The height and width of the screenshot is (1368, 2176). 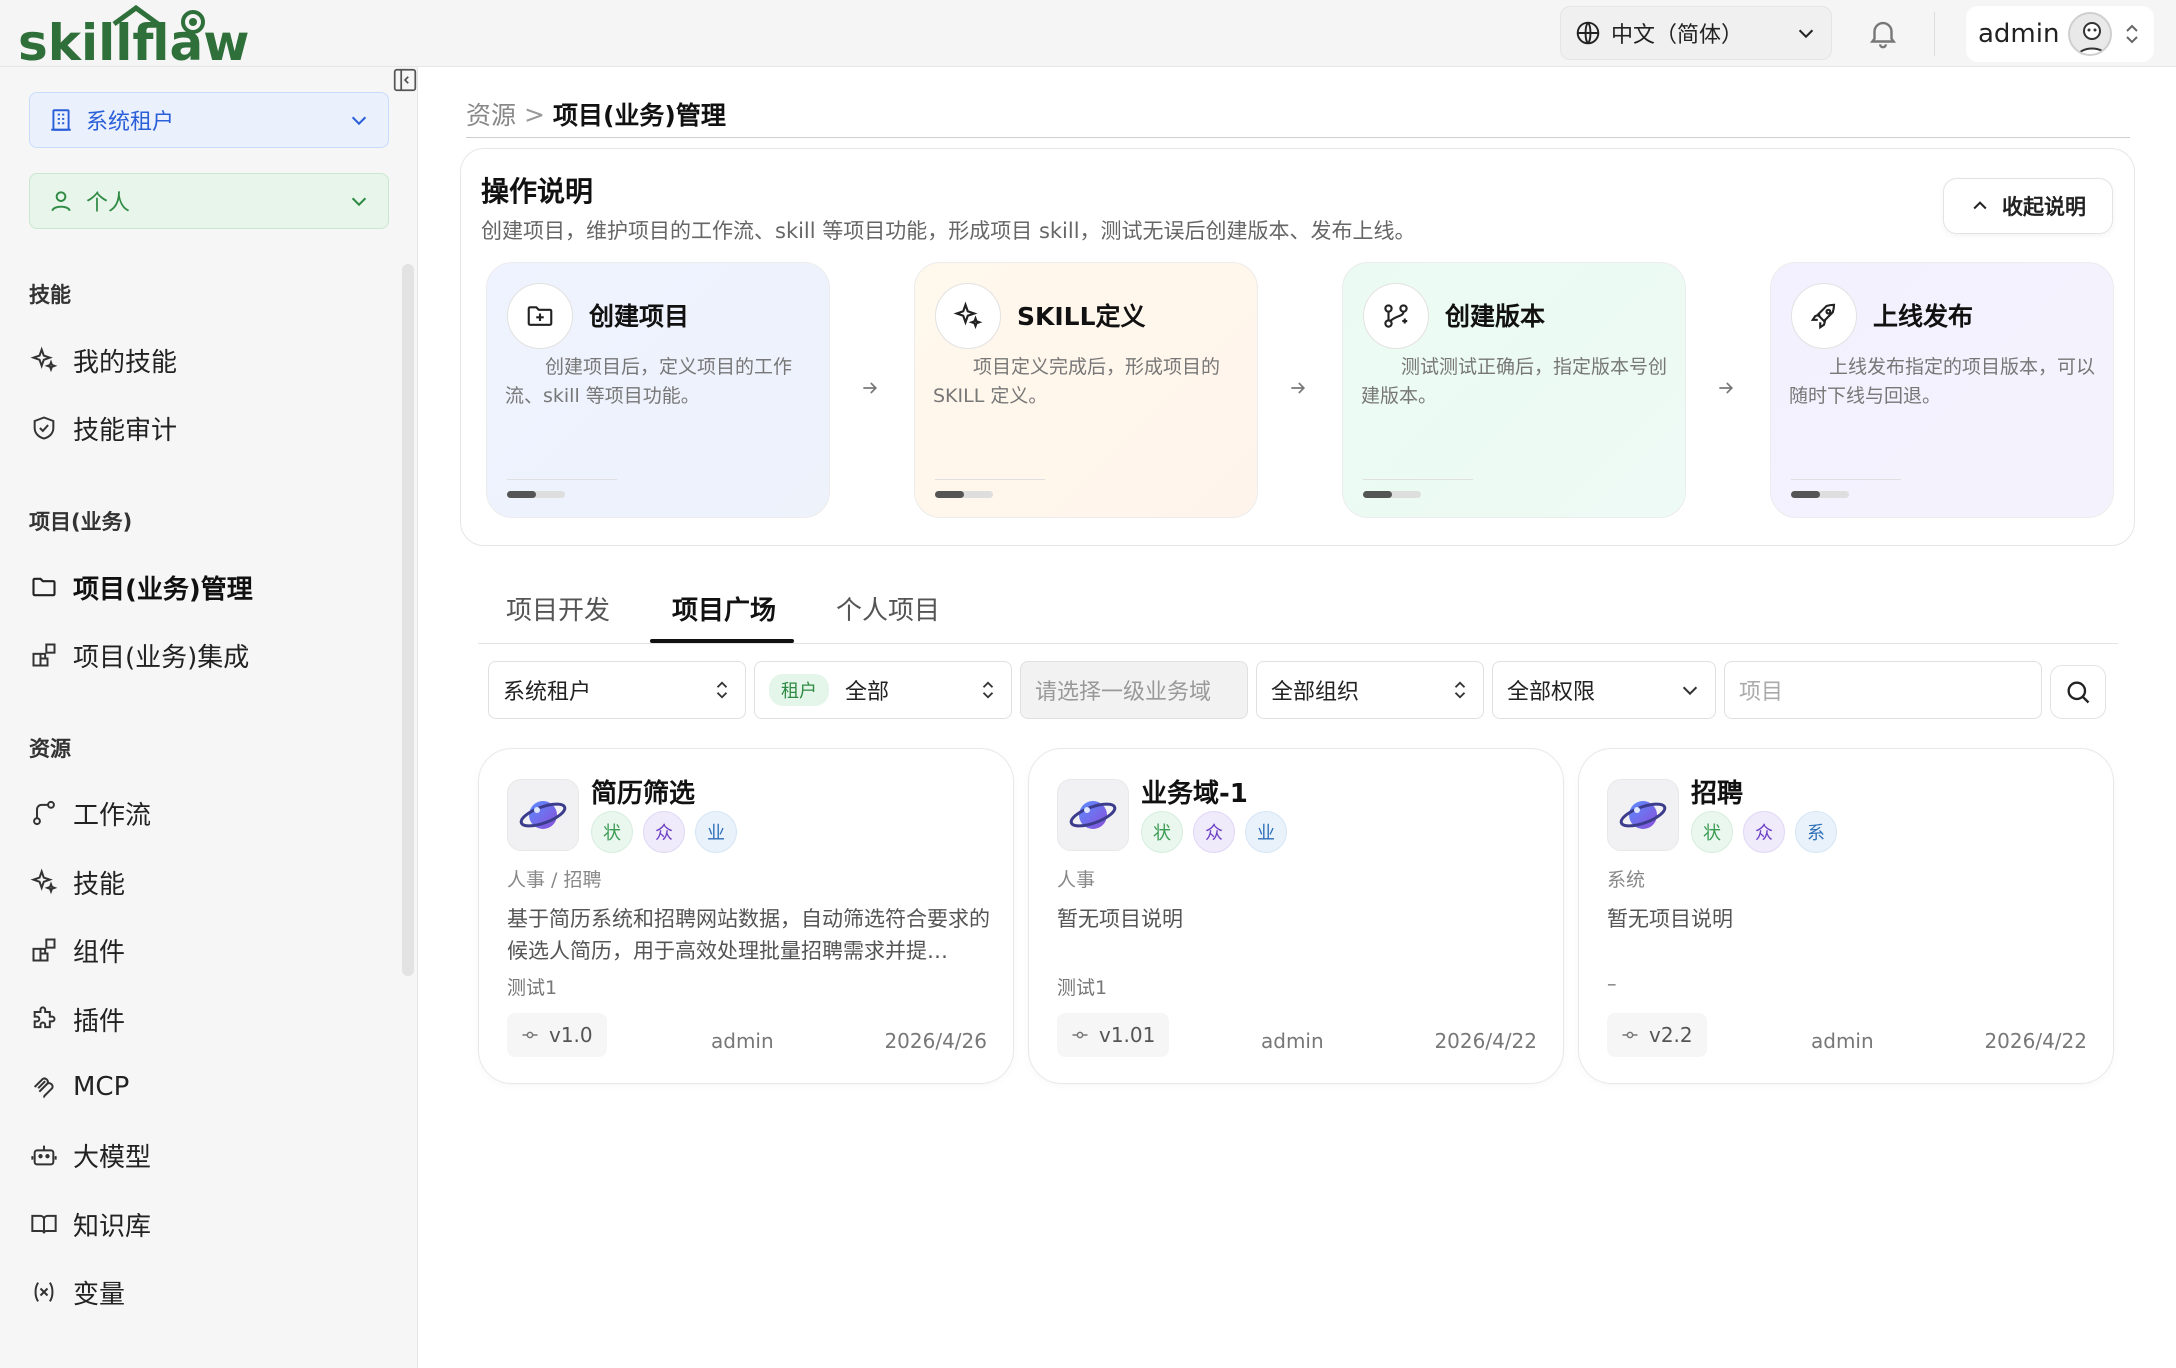 I want to click on chevron-up-icon, so click(x=1980, y=206).